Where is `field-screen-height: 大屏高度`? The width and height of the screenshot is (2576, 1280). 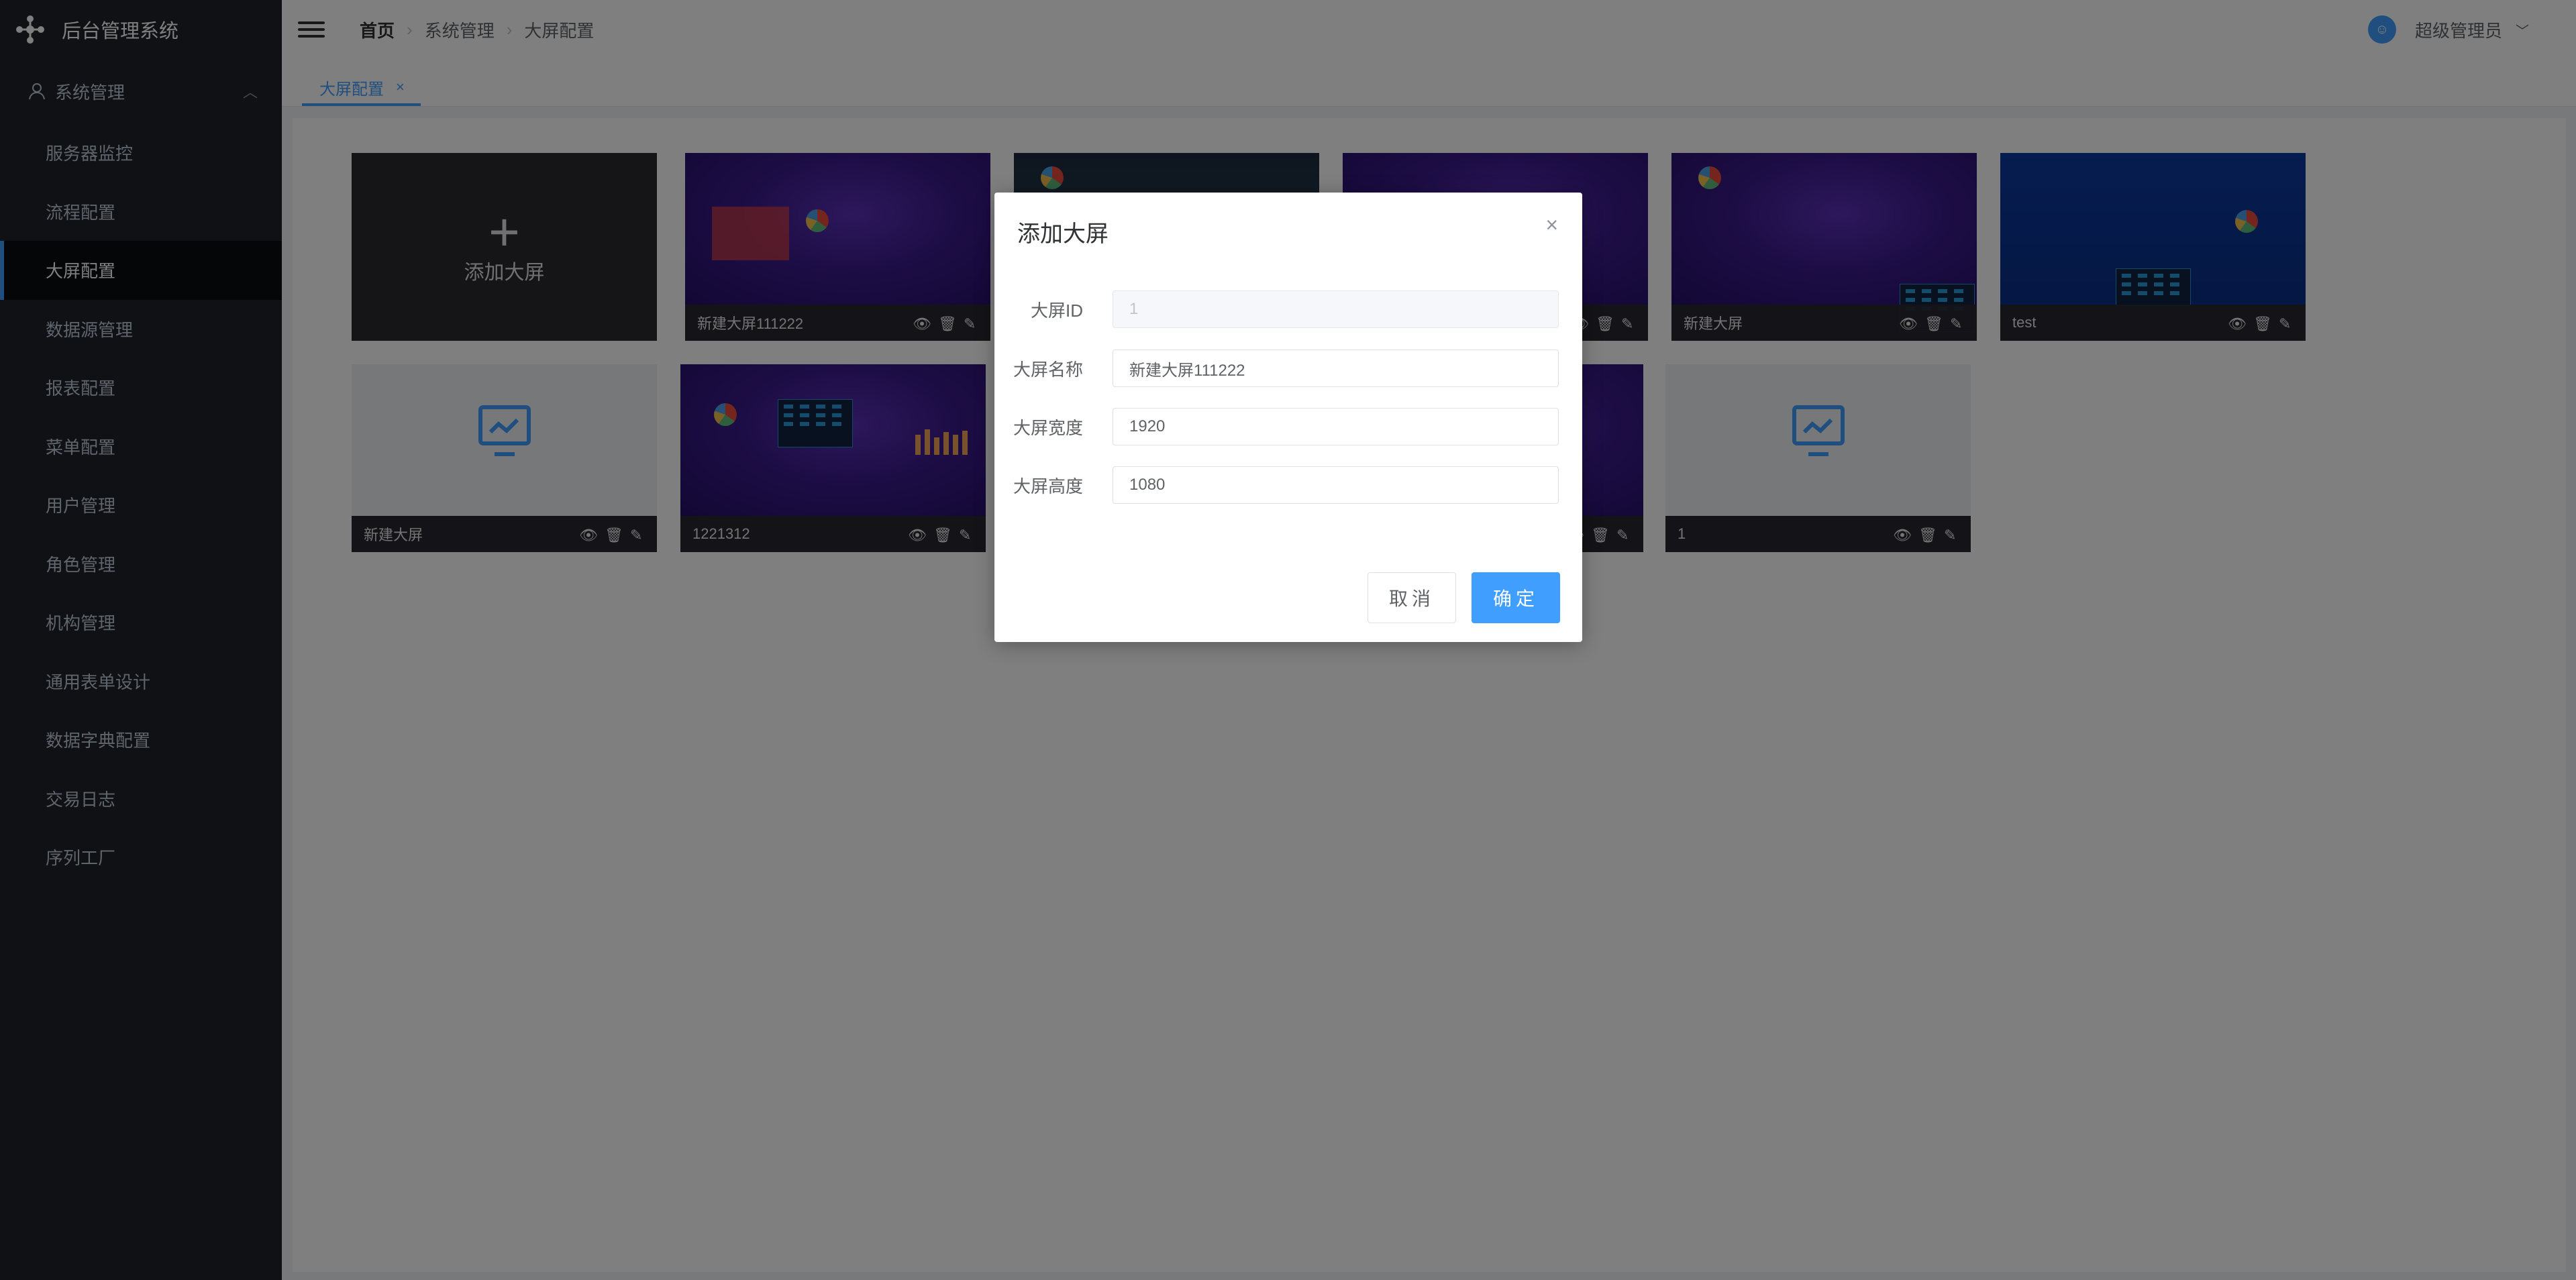 field-screen-height: 大屏高度 is located at coordinates (1288, 485).